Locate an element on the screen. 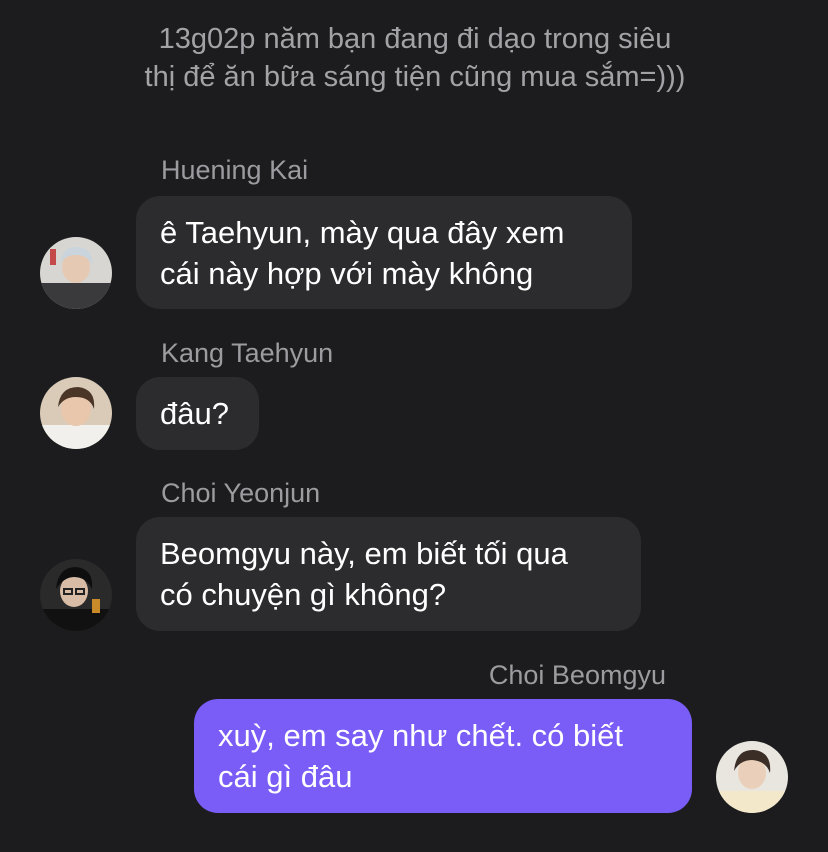 This screenshot has width=828, height=852. avatar-choi-yeonjun is located at coordinates (76, 595).